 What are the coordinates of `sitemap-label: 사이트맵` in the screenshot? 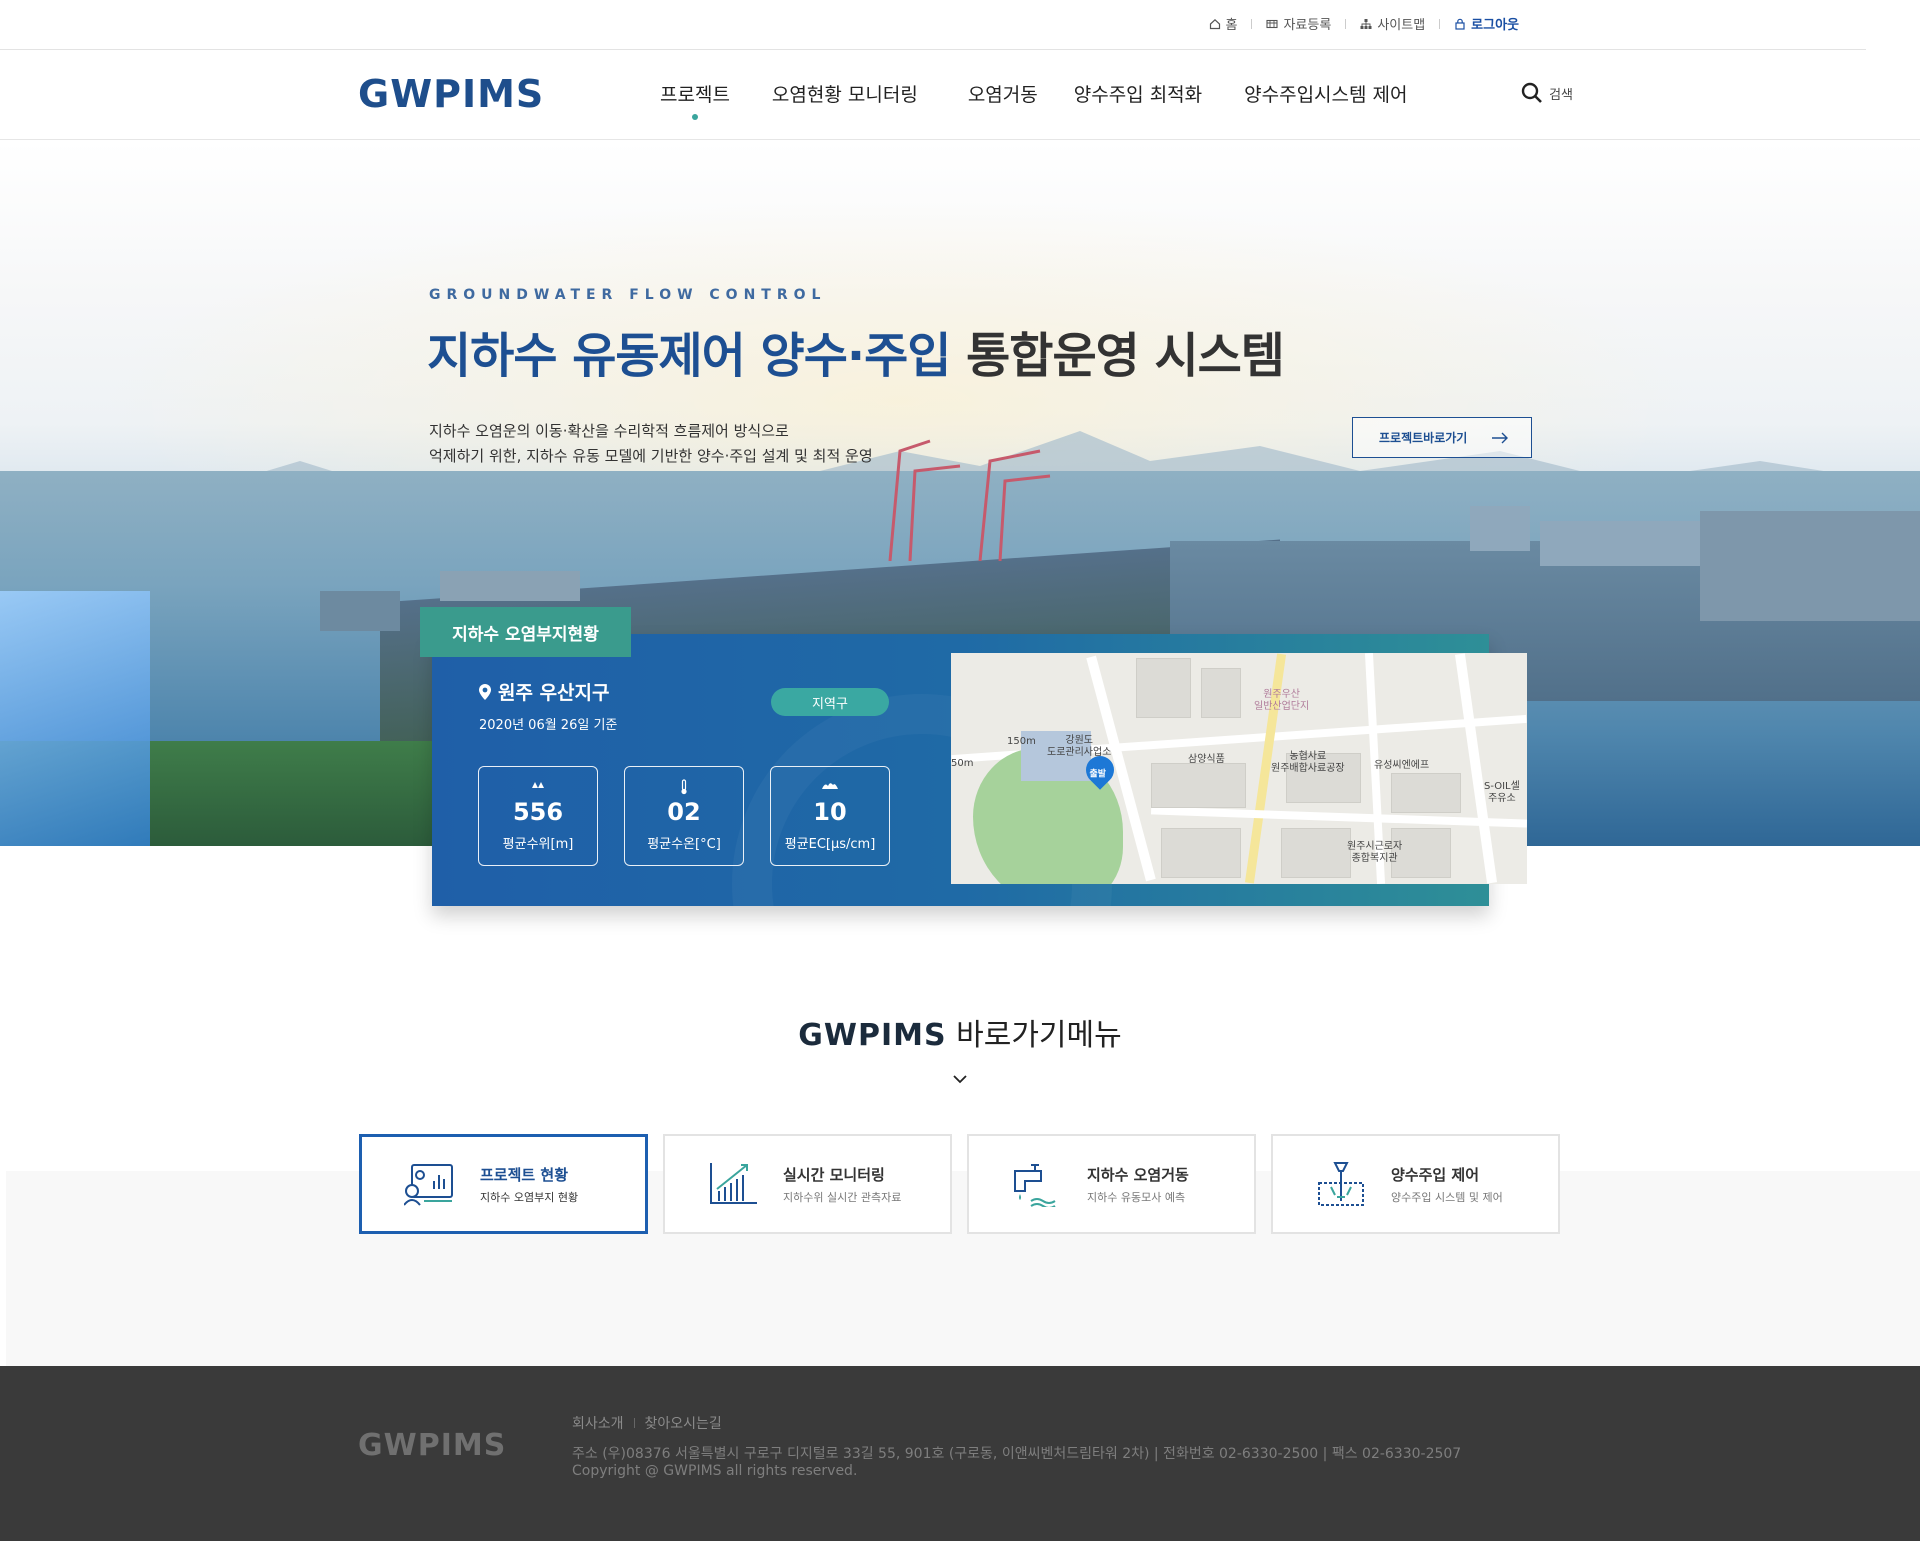 It's located at (1401, 25).